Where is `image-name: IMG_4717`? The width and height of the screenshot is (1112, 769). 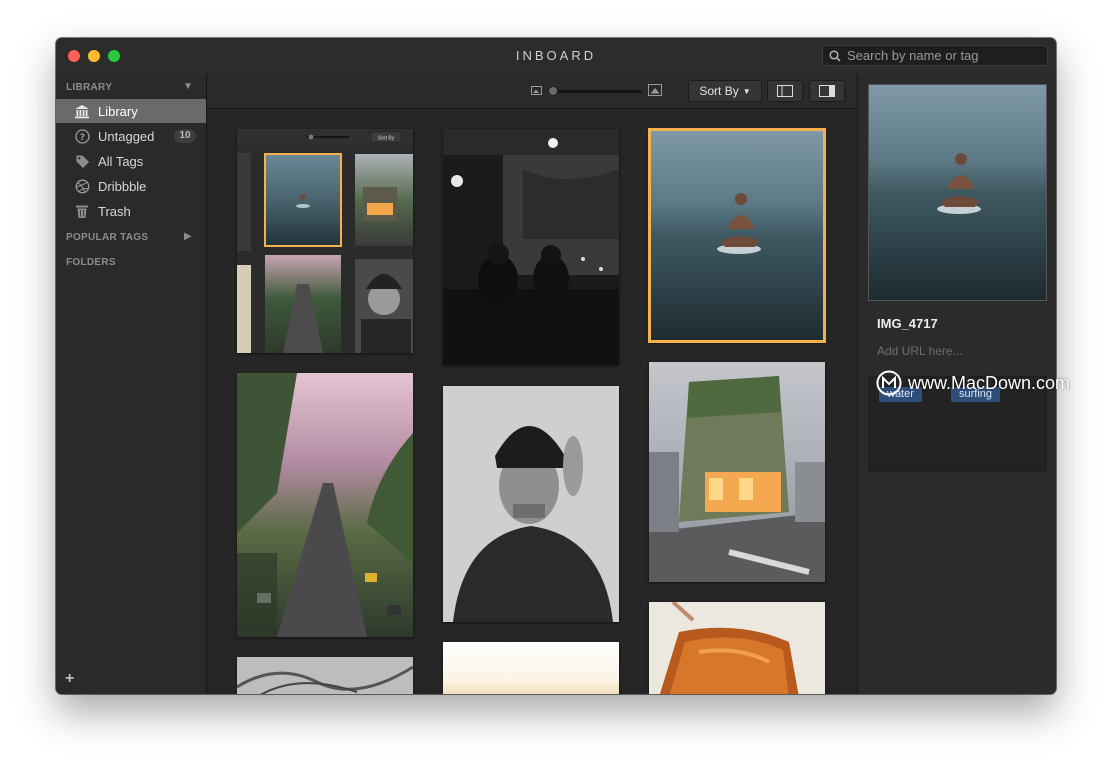
image-name: IMG_4717 is located at coordinates (907, 323).